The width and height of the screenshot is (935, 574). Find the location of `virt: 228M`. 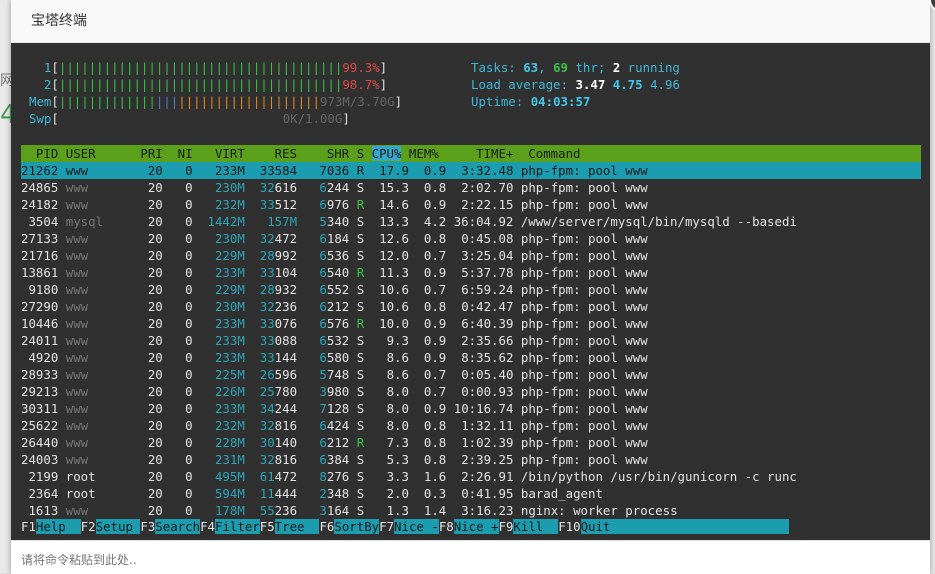

virt: 228M is located at coordinates (218, 442).